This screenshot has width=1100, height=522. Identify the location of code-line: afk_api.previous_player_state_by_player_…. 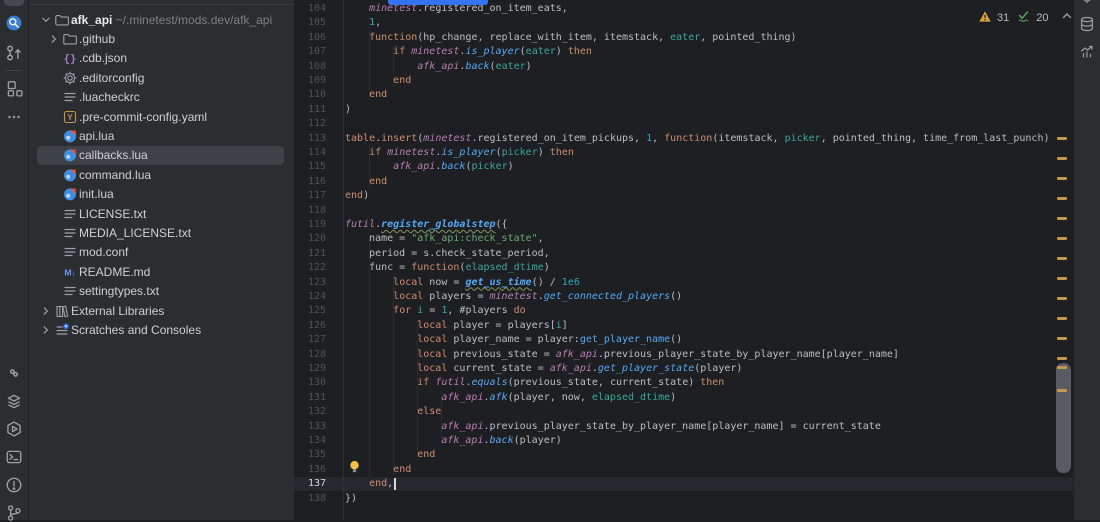
(613, 427).